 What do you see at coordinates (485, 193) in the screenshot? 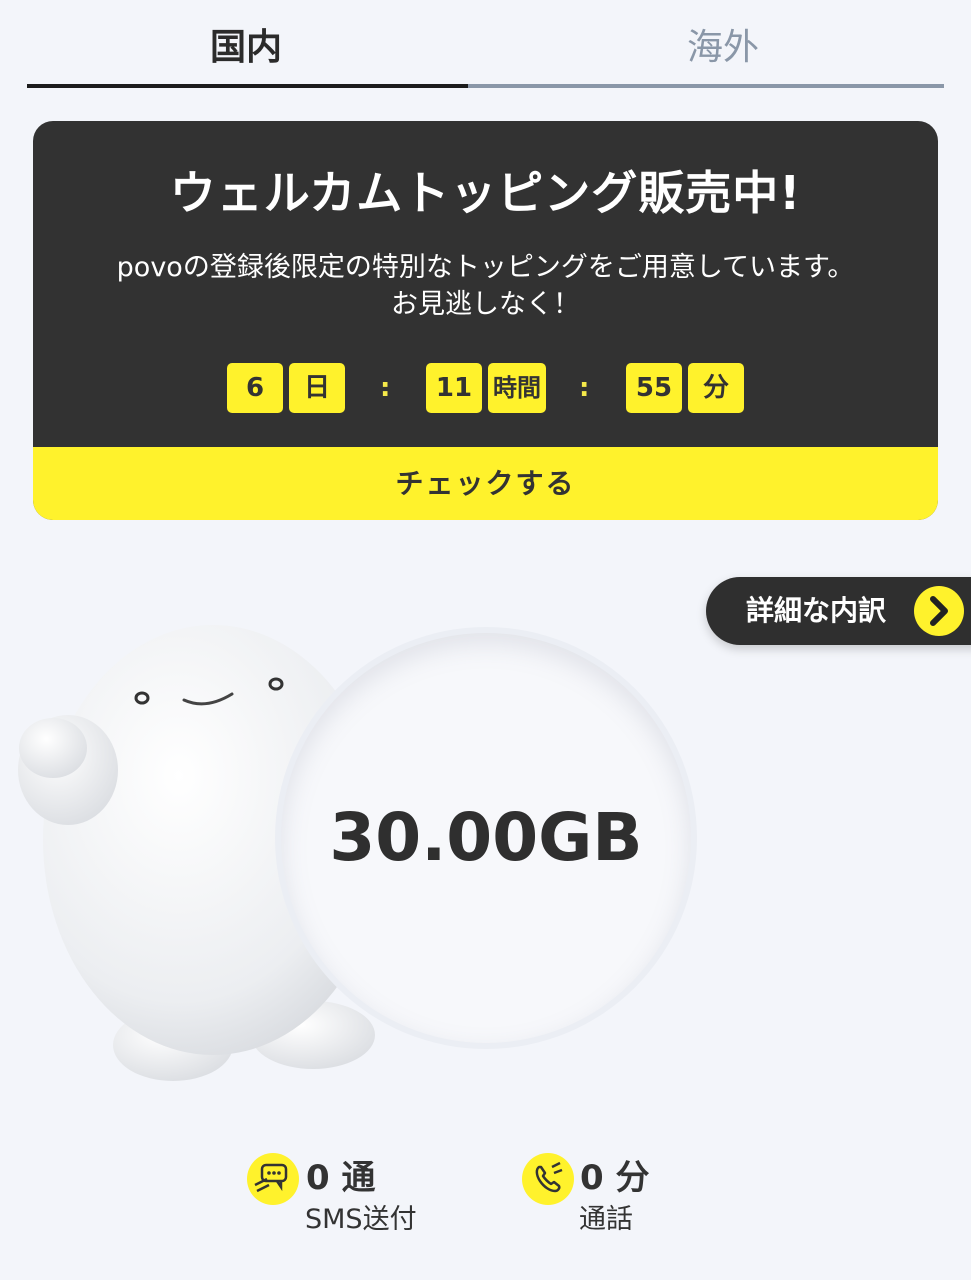
I see `promo-title: ウェルカムトッピング販売中!` at bounding box center [485, 193].